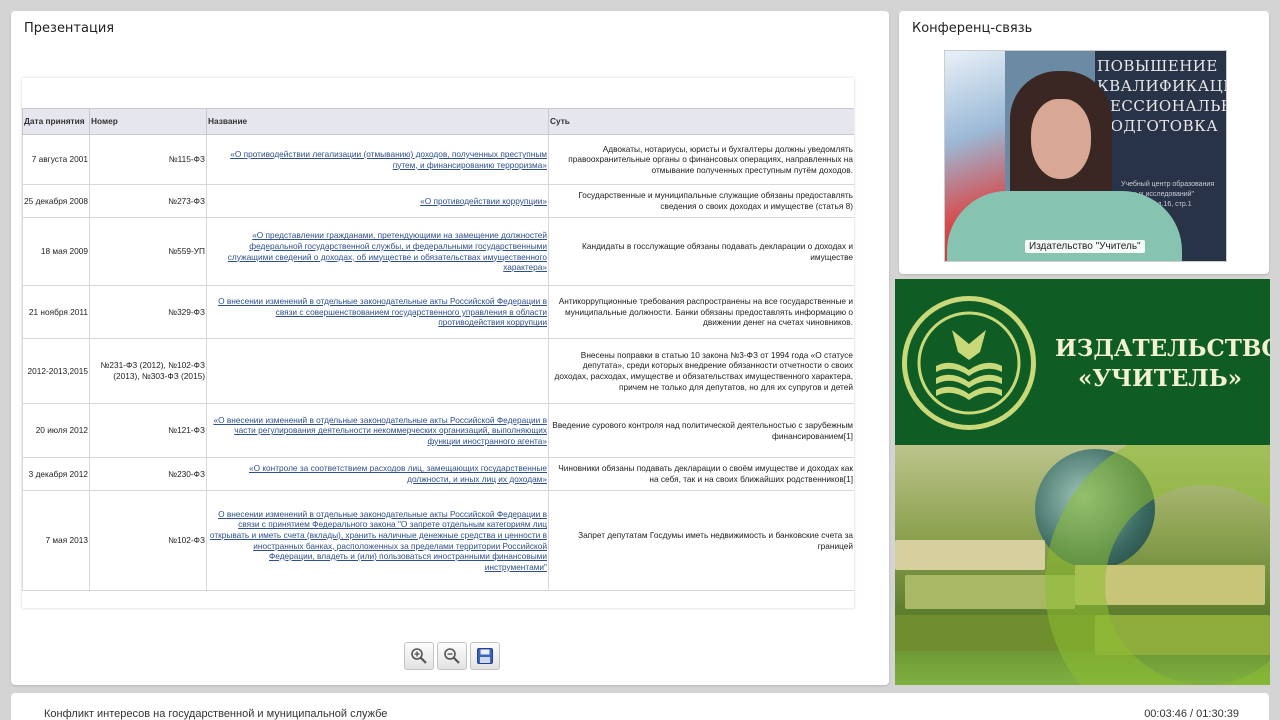 Image resolution: width=1280 pixels, height=720 pixels. What do you see at coordinates (148, 430) in the screenshot?
I see `cell-number: №121-ФЗ` at bounding box center [148, 430].